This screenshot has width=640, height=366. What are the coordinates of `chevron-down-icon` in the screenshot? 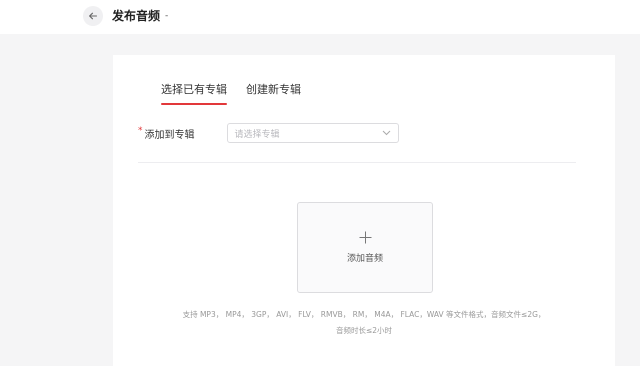 It's located at (386, 133).